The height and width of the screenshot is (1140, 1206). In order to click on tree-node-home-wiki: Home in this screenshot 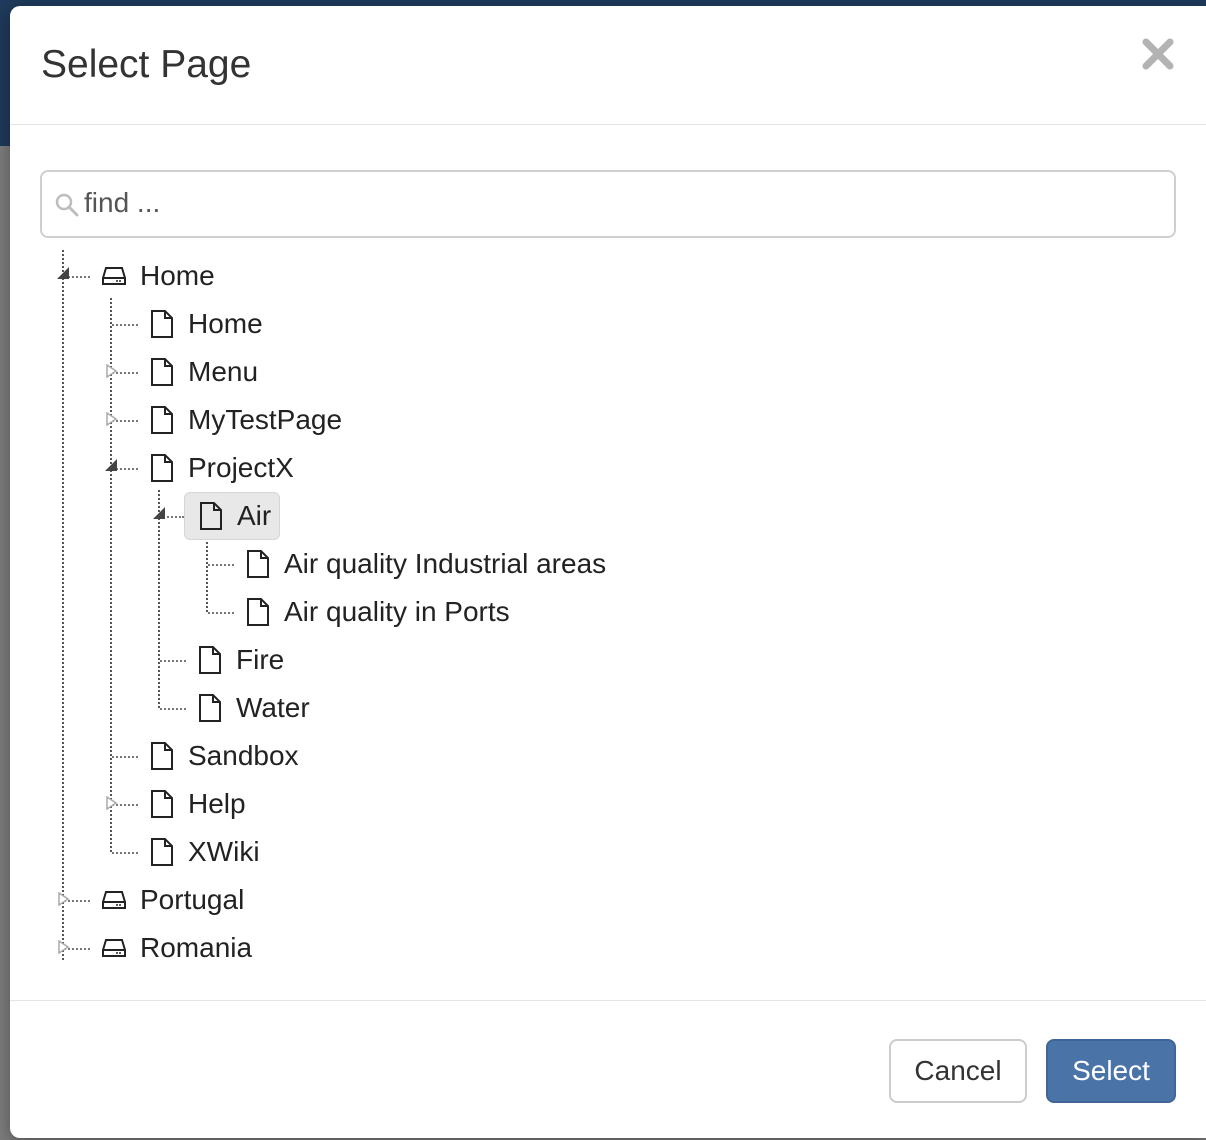, I will do `click(157, 276)`.